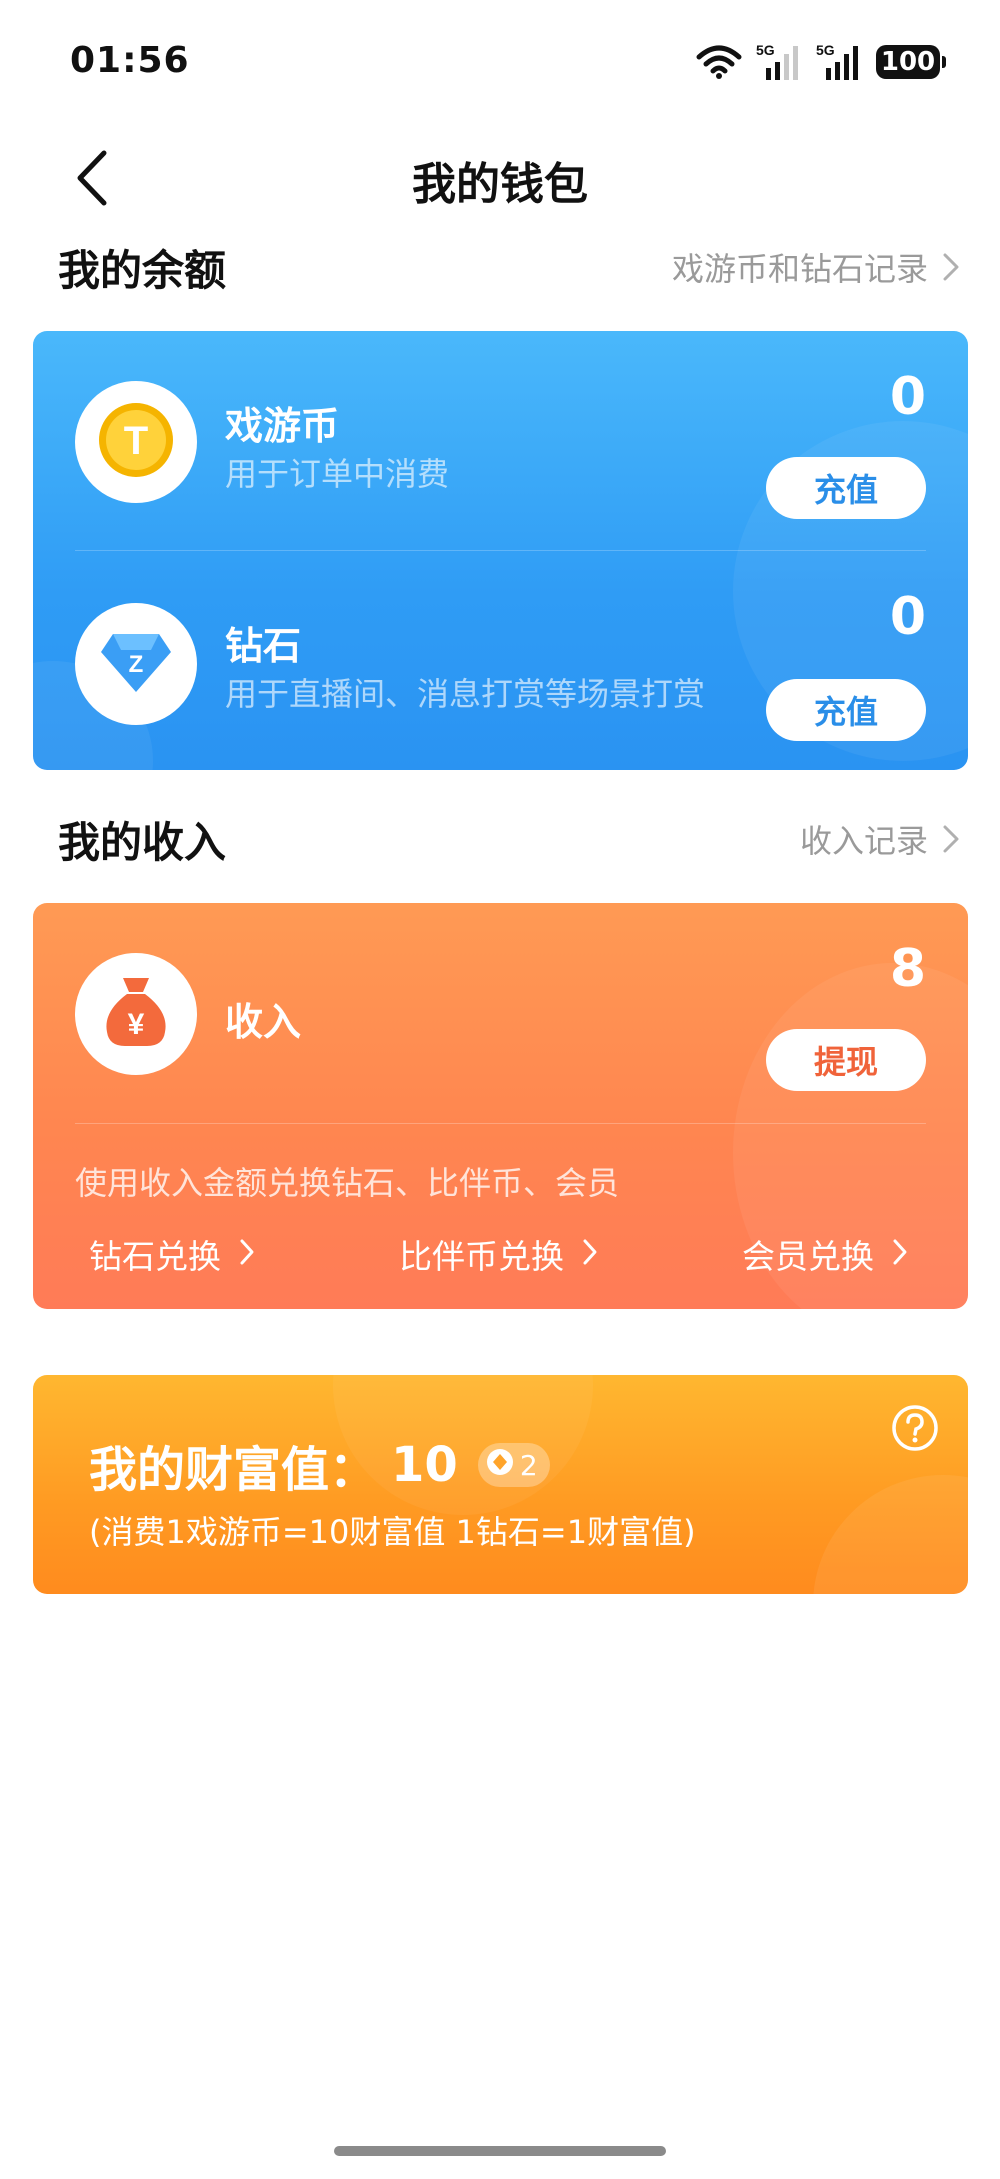  Describe the element at coordinates (846, 488) in the screenshot. I see `coin-recharge-button: 充值` at that location.